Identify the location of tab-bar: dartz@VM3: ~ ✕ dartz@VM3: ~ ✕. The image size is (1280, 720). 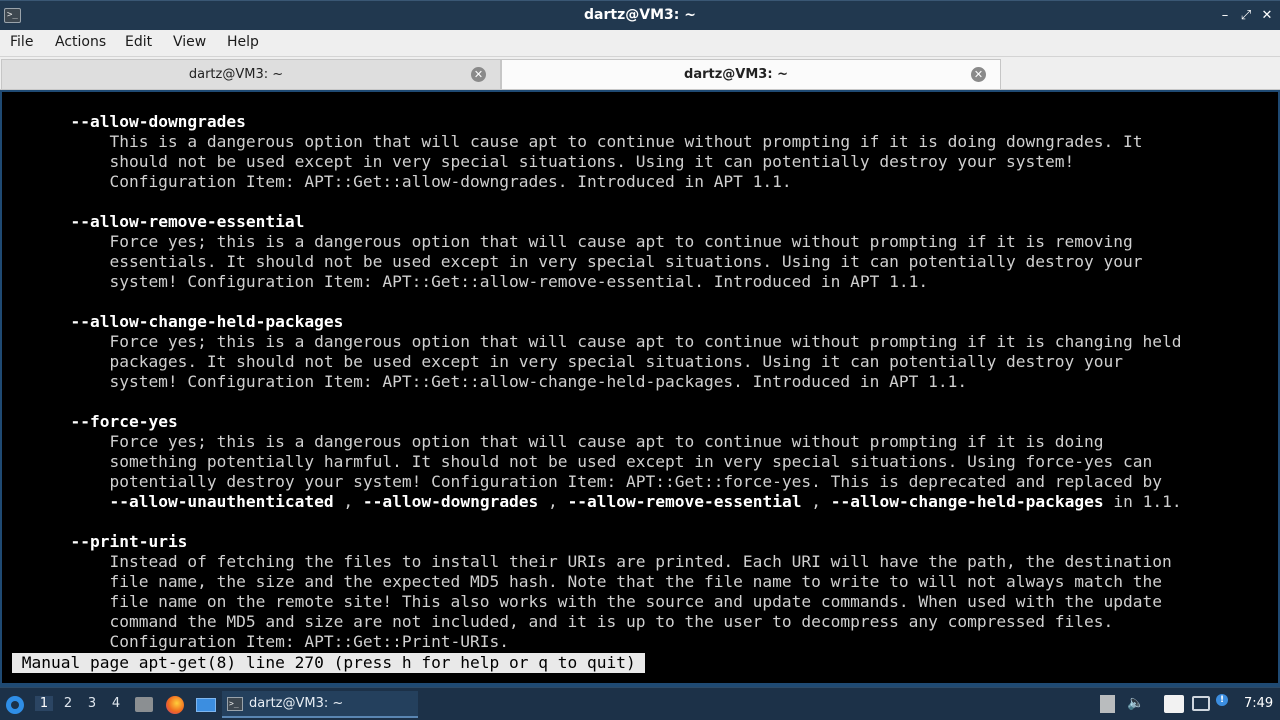
(640, 73).